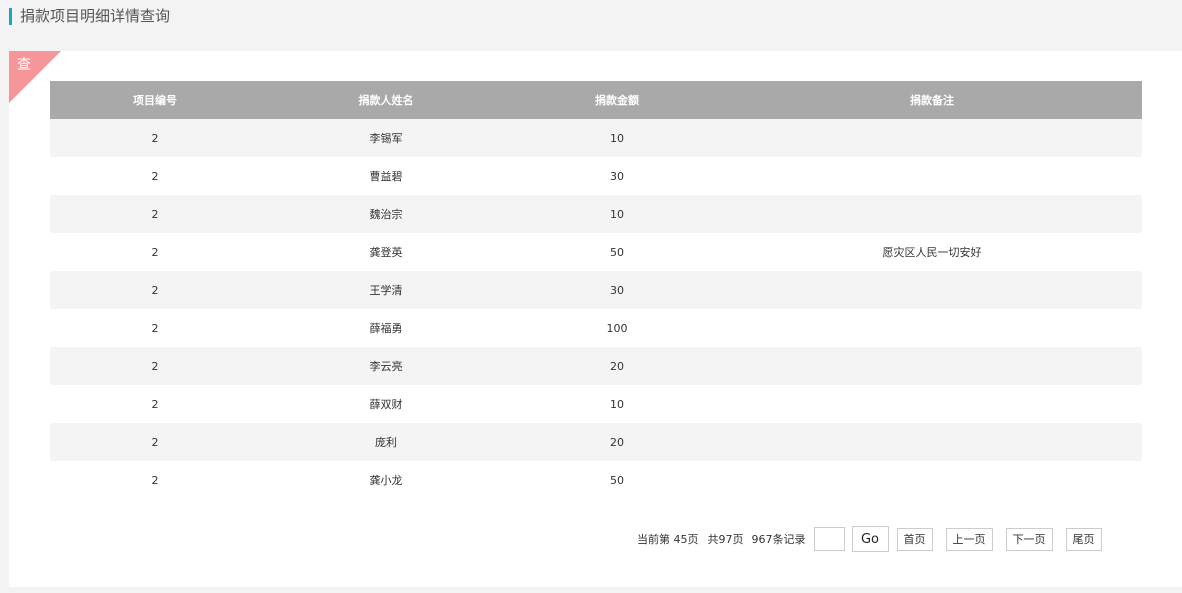  I want to click on title-accent-bar, so click(10, 16).